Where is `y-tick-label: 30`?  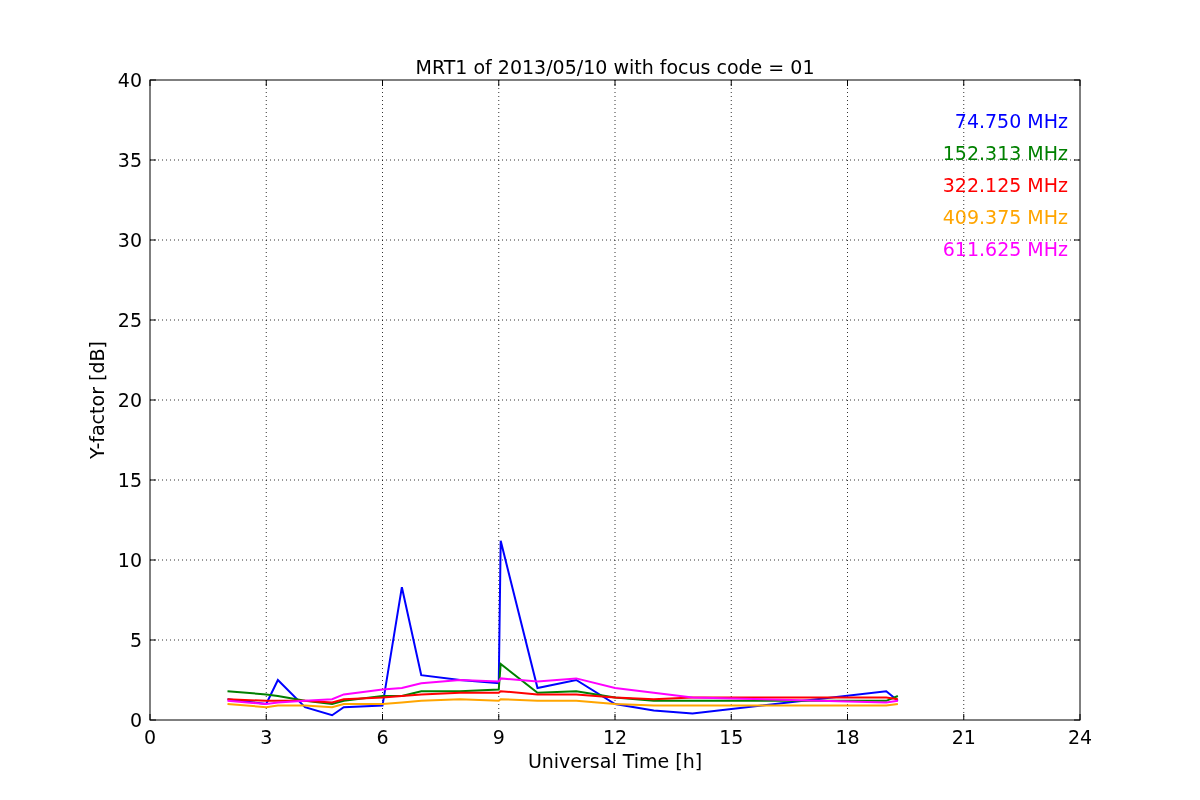 y-tick-label: 30 is located at coordinates (129, 240).